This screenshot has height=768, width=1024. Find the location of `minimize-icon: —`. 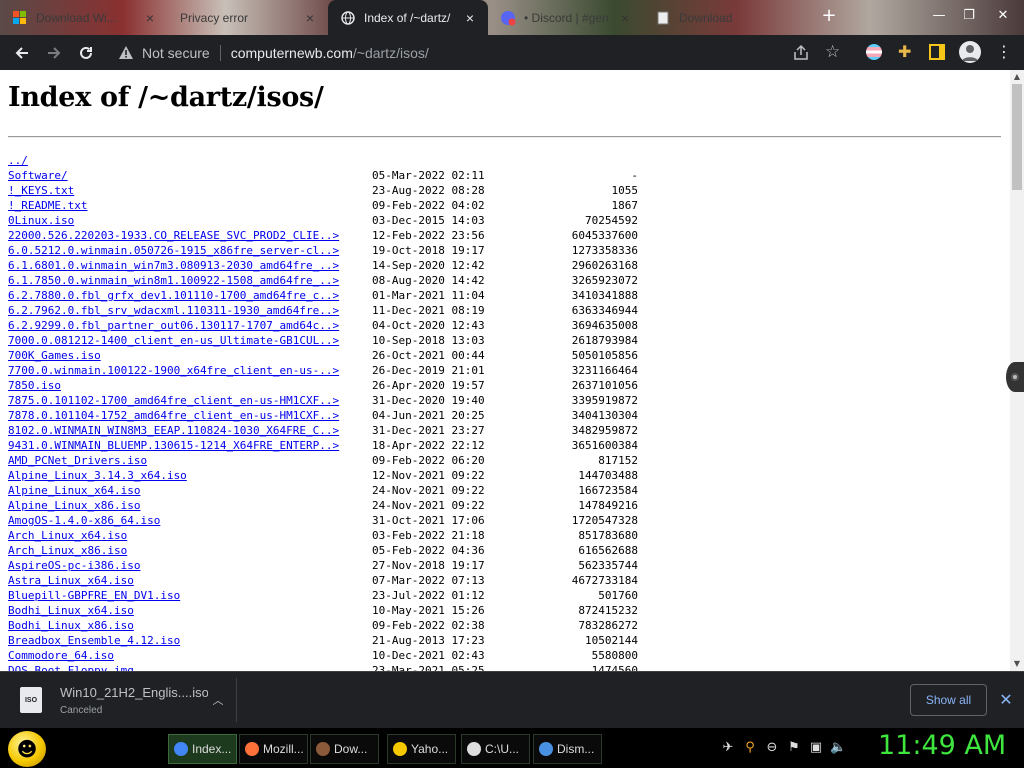

minimize-icon: — is located at coordinates (939, 15).